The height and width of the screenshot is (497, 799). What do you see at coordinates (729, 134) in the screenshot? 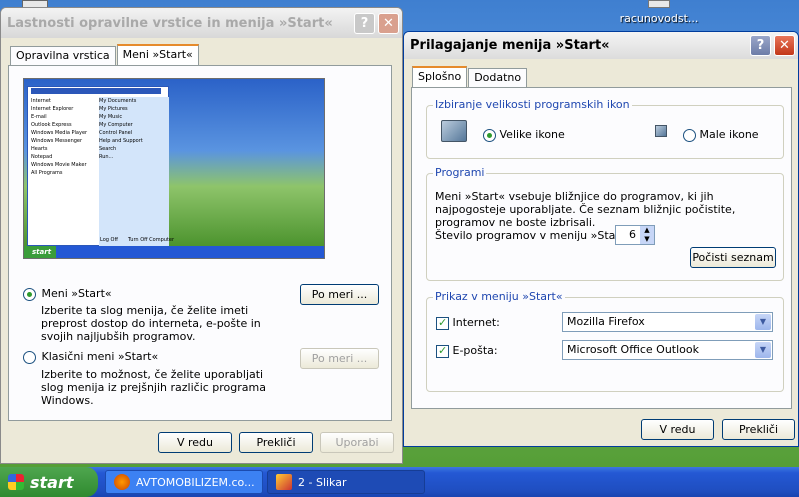
I see `small-icons-label: Male ikone` at bounding box center [729, 134].